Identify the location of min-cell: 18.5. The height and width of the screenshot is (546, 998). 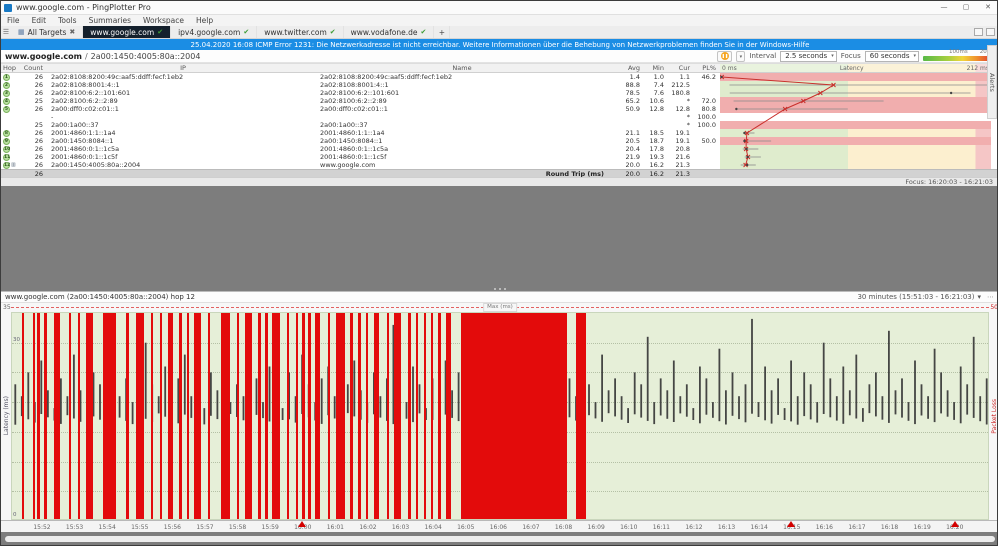
(656, 133).